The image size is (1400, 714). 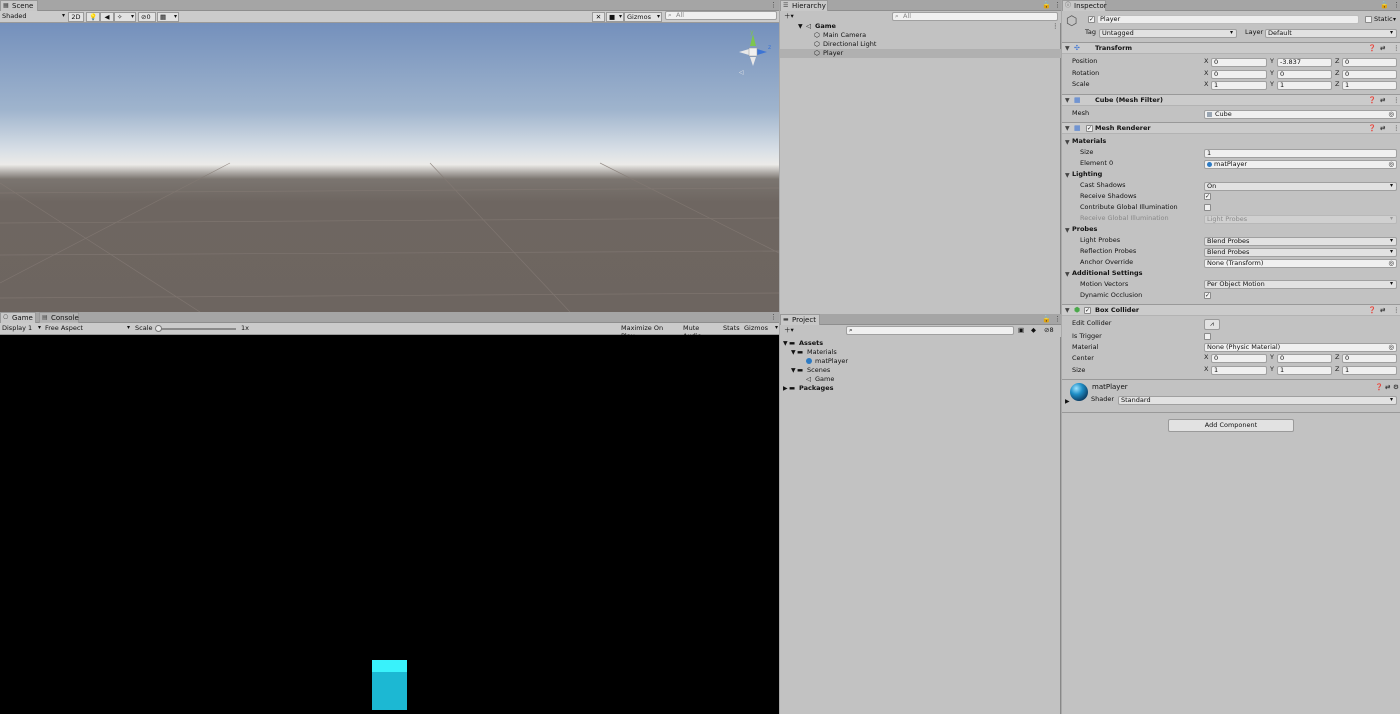 What do you see at coordinates (19, 5) in the screenshot?
I see `tab-scene: ▦ Scene` at bounding box center [19, 5].